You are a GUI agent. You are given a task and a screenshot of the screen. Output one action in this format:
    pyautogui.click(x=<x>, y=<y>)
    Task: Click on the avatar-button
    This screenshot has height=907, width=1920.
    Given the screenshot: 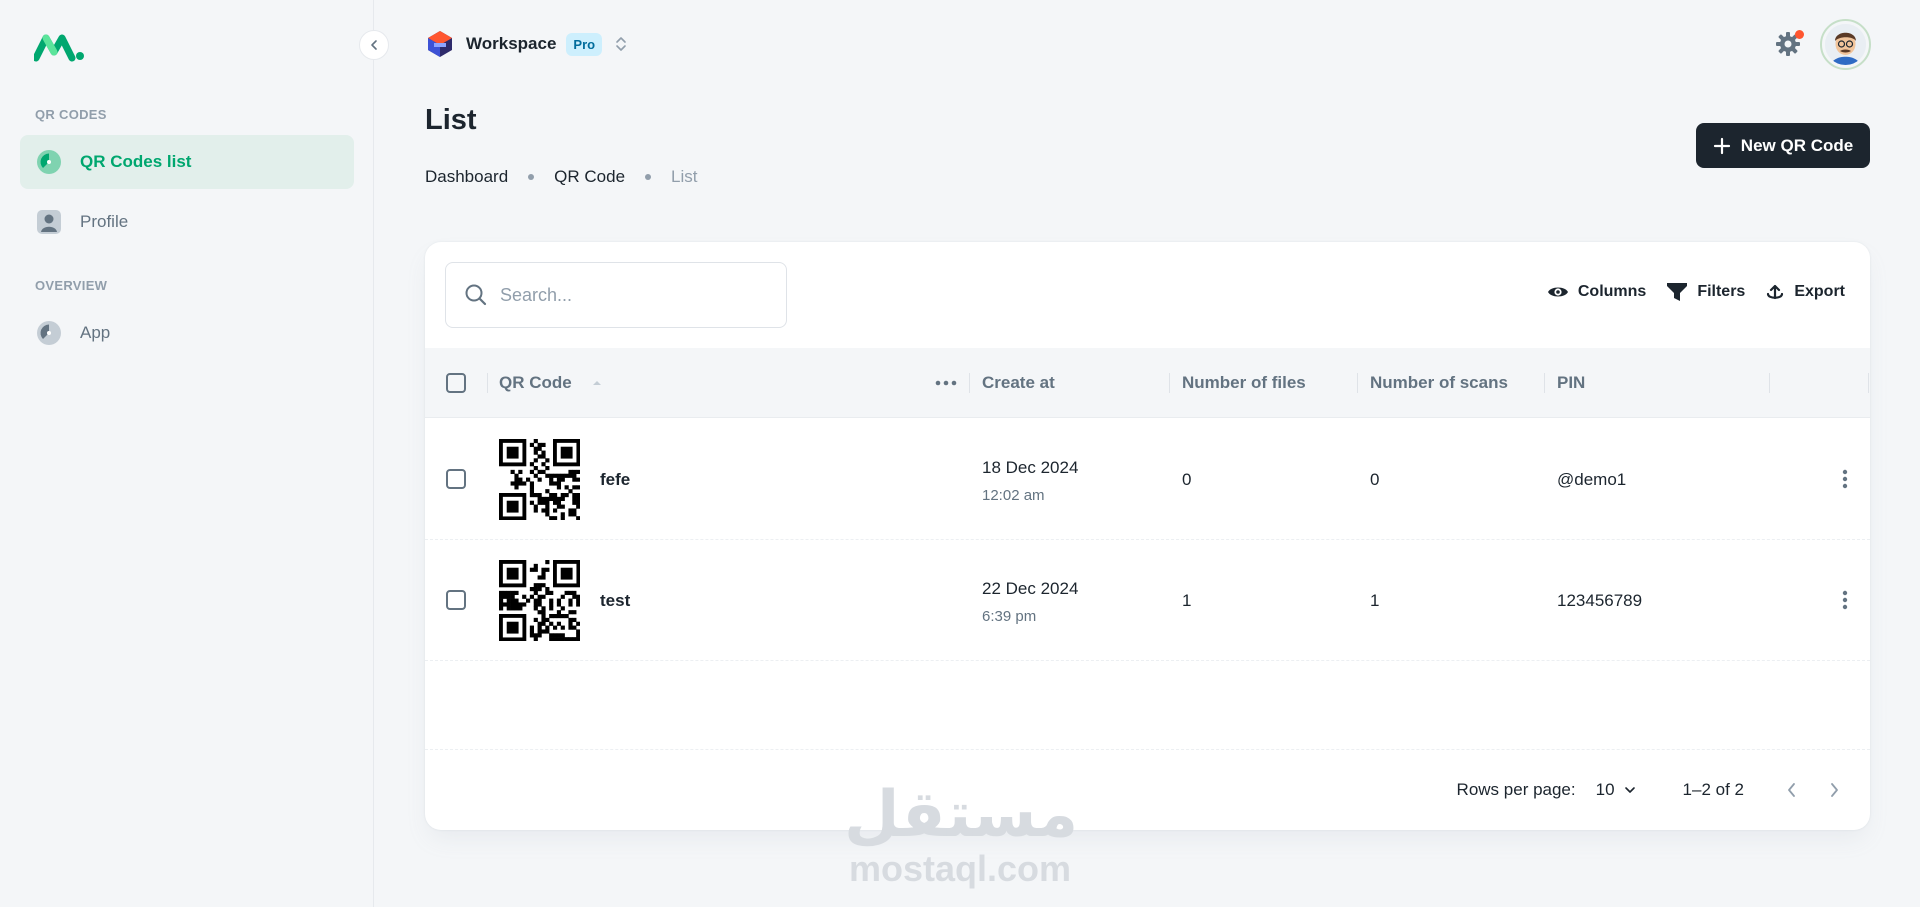 What is the action you would take?
    pyautogui.click(x=1845, y=44)
    